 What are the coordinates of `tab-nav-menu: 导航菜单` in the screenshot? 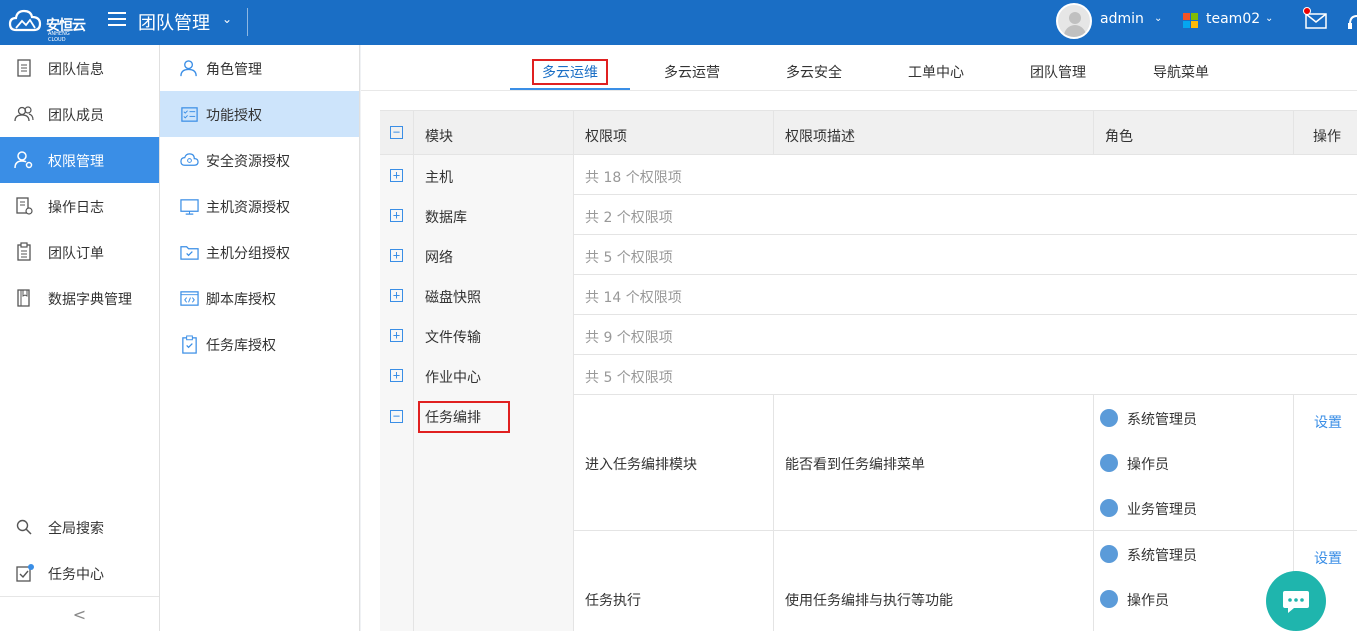 It's located at (1181, 72).